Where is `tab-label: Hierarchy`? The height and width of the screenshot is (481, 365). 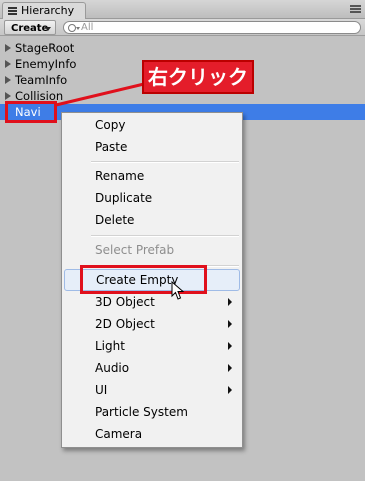 tab-label: Hierarchy is located at coordinates (48, 10).